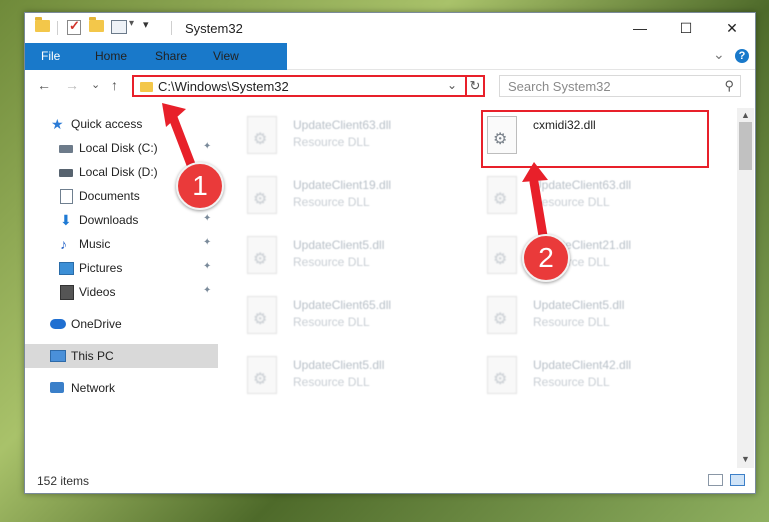 This screenshot has height=522, width=769. I want to click on sidebar-item-label: Documents, so click(109, 196).